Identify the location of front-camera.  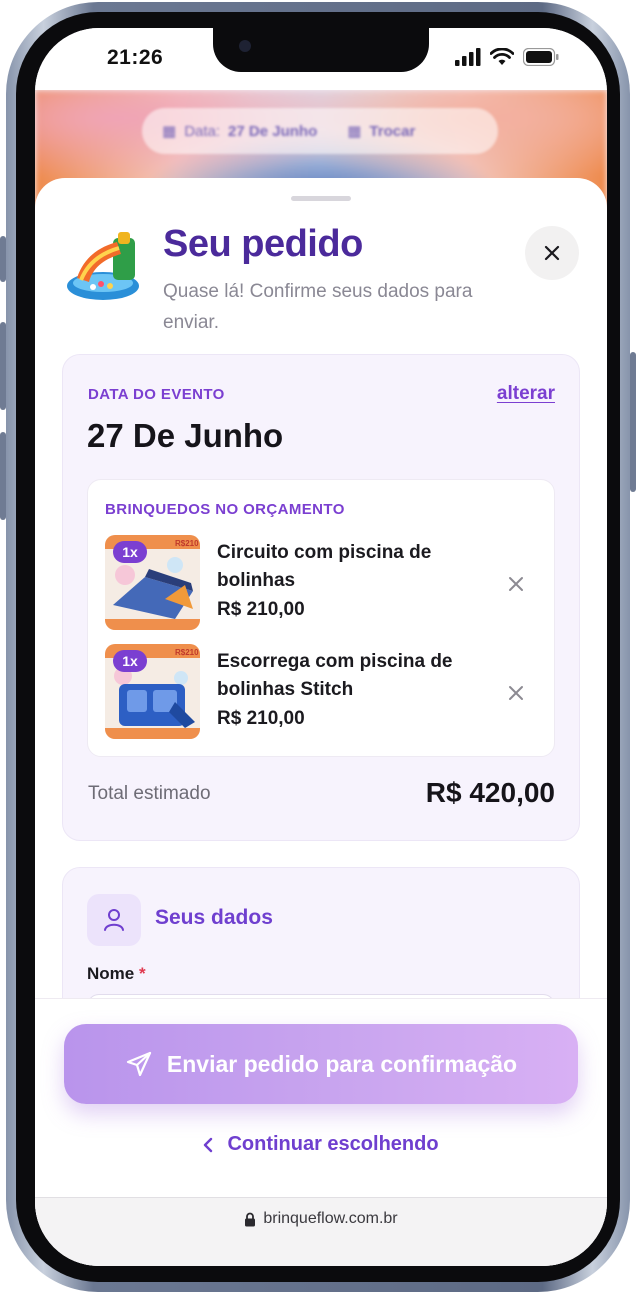
(245, 46).